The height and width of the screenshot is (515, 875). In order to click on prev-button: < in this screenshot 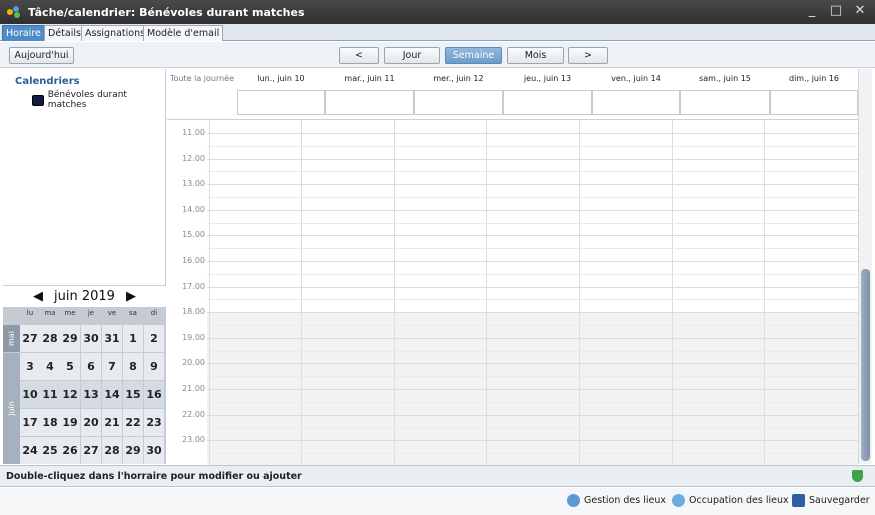, I will do `click(359, 55)`.